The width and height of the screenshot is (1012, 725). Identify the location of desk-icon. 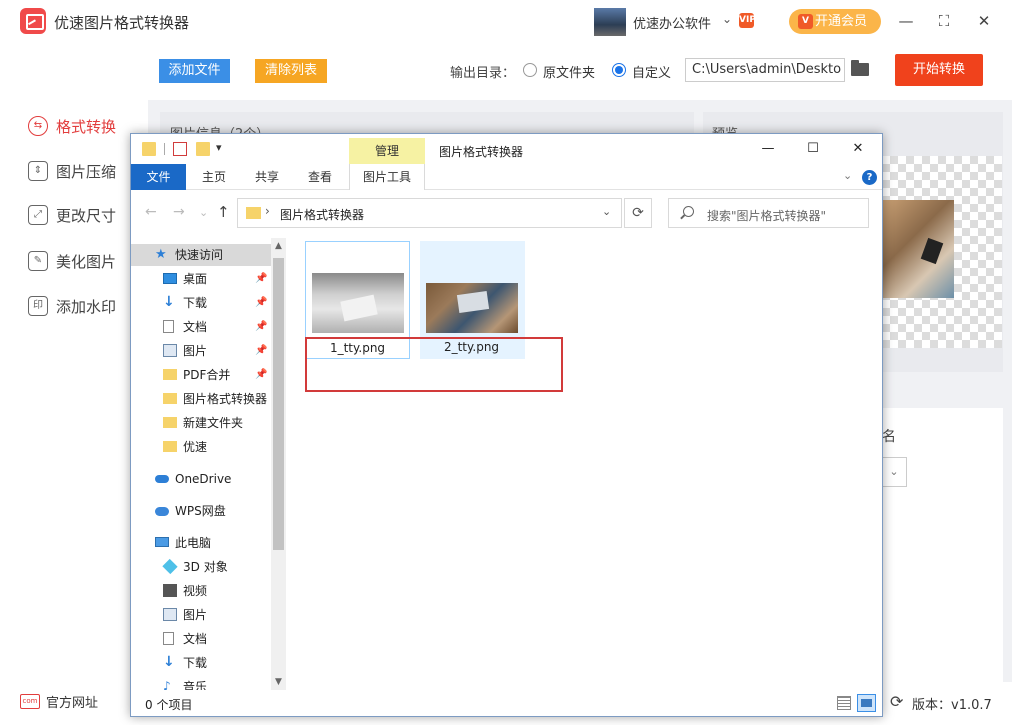
(170, 278).